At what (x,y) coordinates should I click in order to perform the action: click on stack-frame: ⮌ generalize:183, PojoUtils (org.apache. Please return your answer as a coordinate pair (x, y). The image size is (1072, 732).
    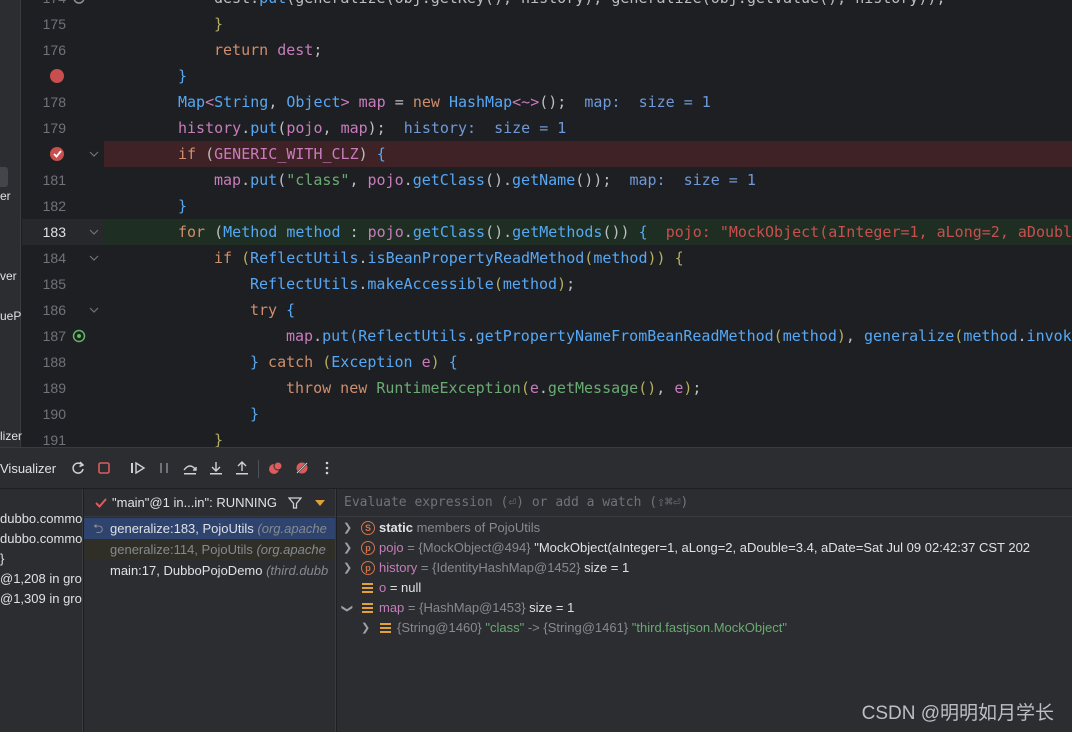
    Looking at the image, I should click on (209, 528).